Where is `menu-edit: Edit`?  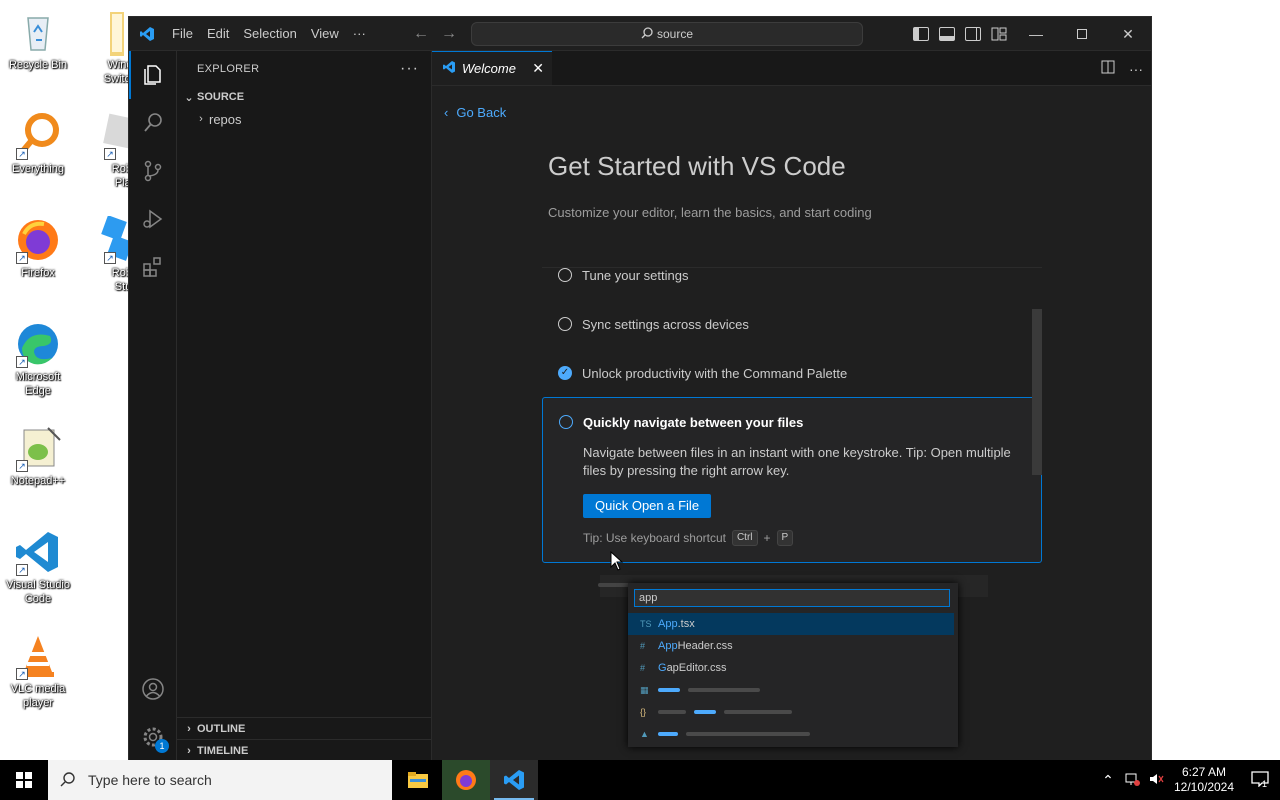 menu-edit: Edit is located at coordinates (218, 34).